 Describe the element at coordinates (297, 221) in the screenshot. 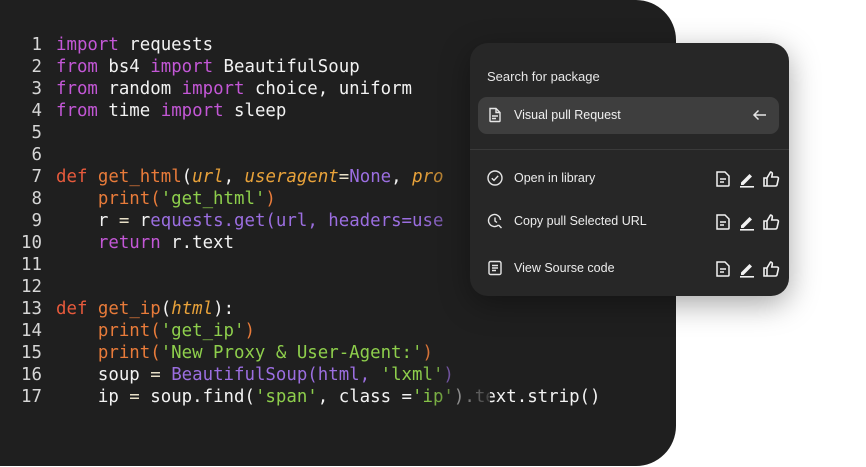

I see `code-token: equests.get(url, headers=use` at that location.